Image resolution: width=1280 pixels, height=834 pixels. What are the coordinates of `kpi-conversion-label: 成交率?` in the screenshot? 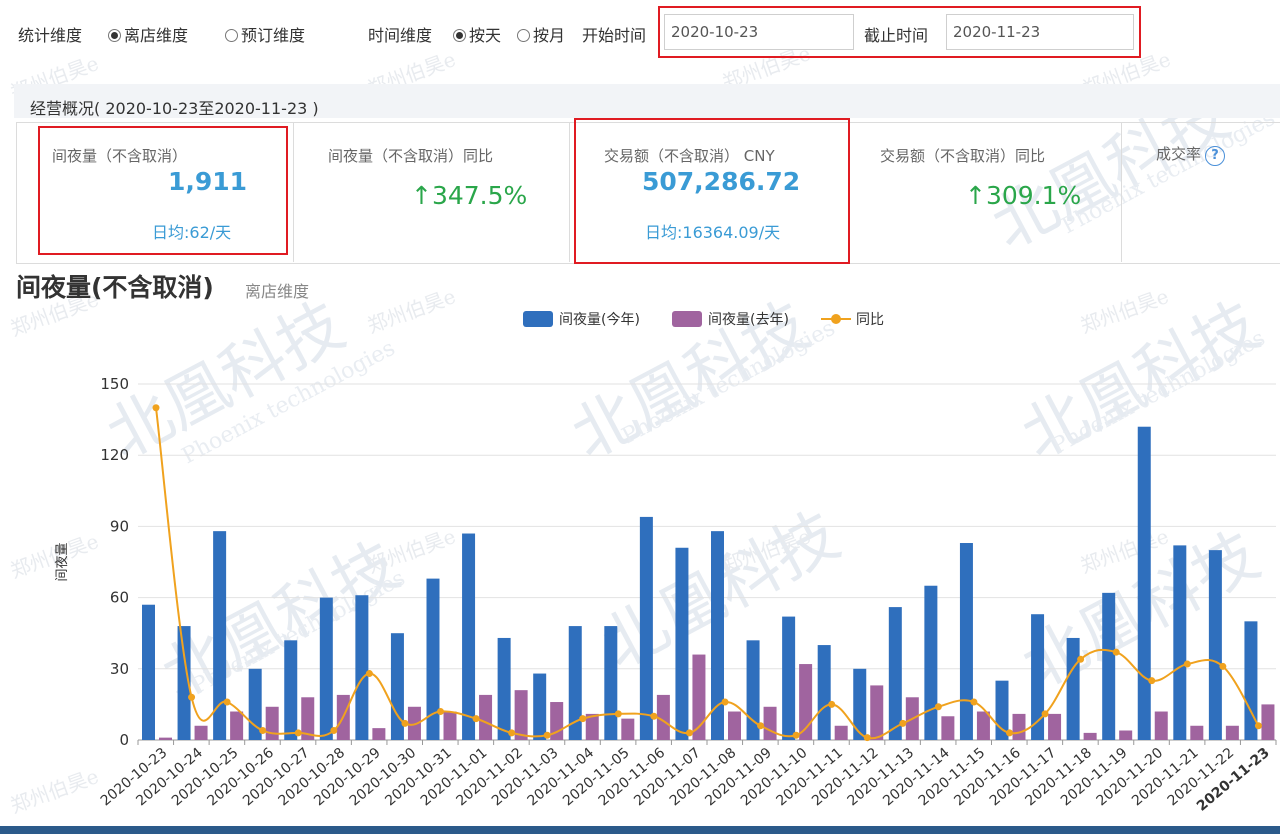 It's located at (1191, 154).